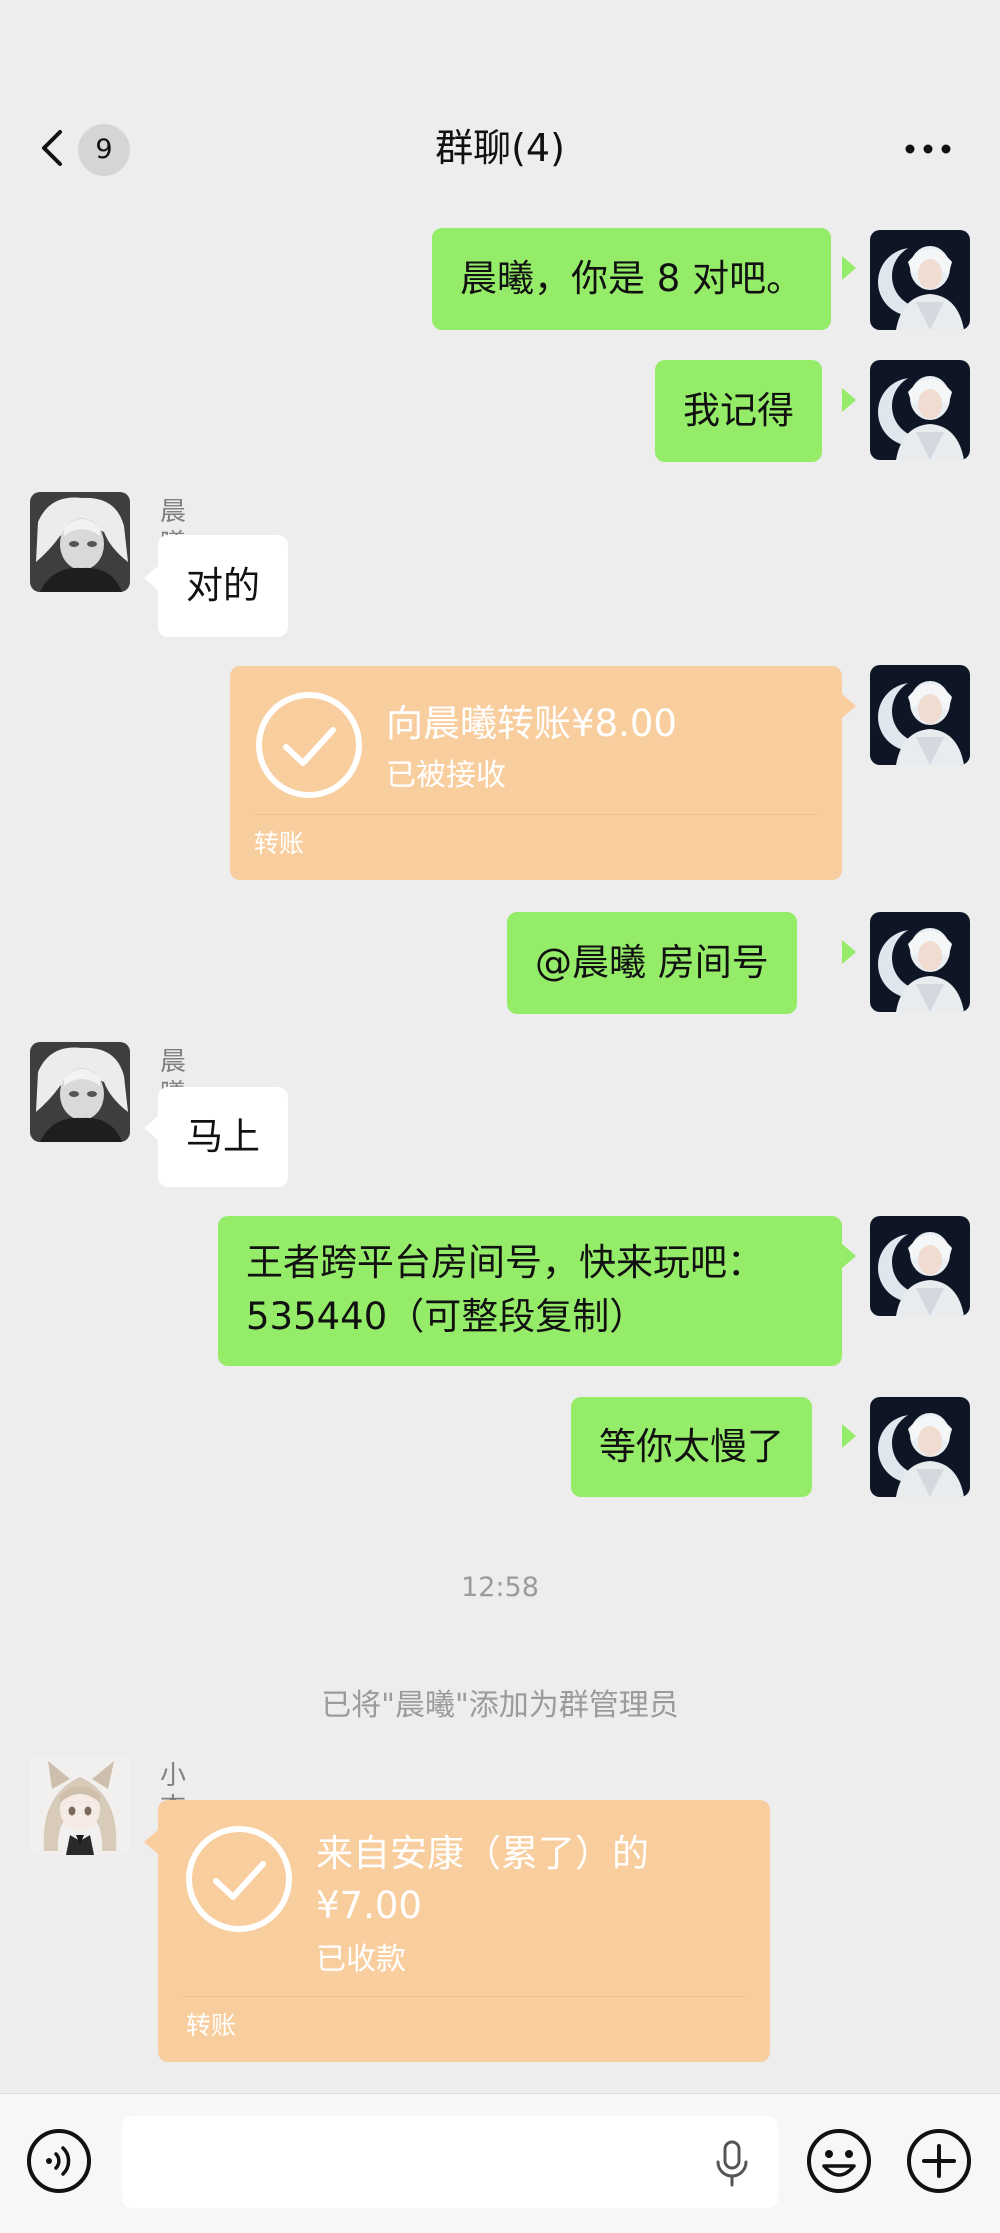  Describe the element at coordinates (500, 105) in the screenshot. I see `chat-header: 9 群聊(4)` at that location.